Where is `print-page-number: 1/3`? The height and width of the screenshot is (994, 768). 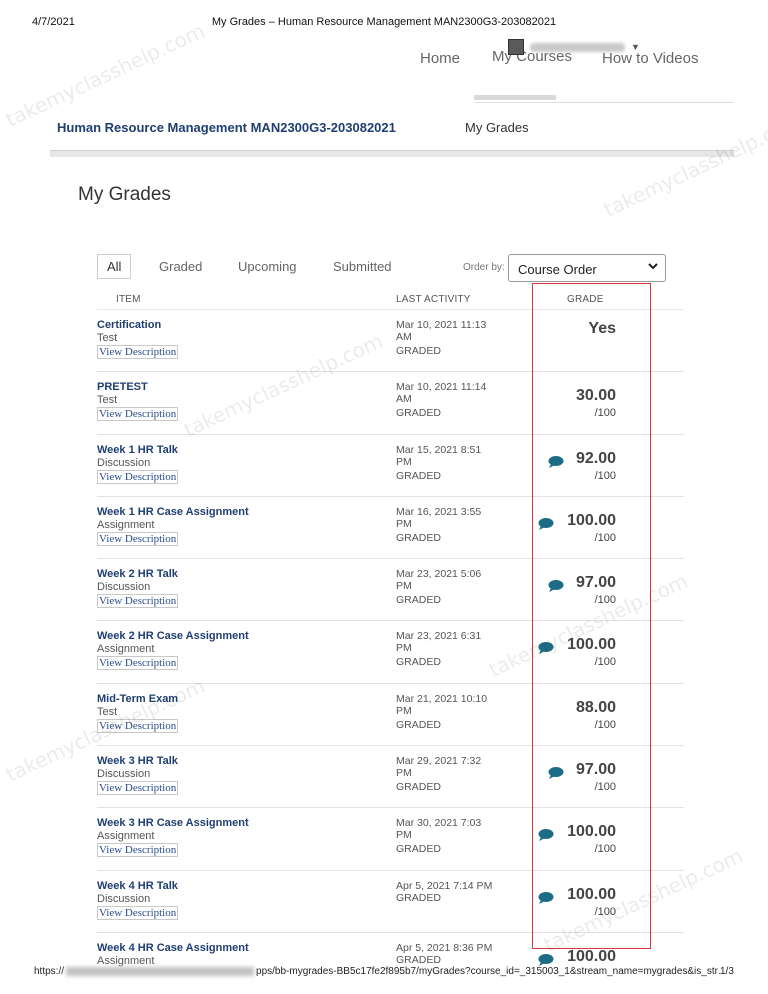
print-page-number: 1/3 is located at coordinates (727, 971).